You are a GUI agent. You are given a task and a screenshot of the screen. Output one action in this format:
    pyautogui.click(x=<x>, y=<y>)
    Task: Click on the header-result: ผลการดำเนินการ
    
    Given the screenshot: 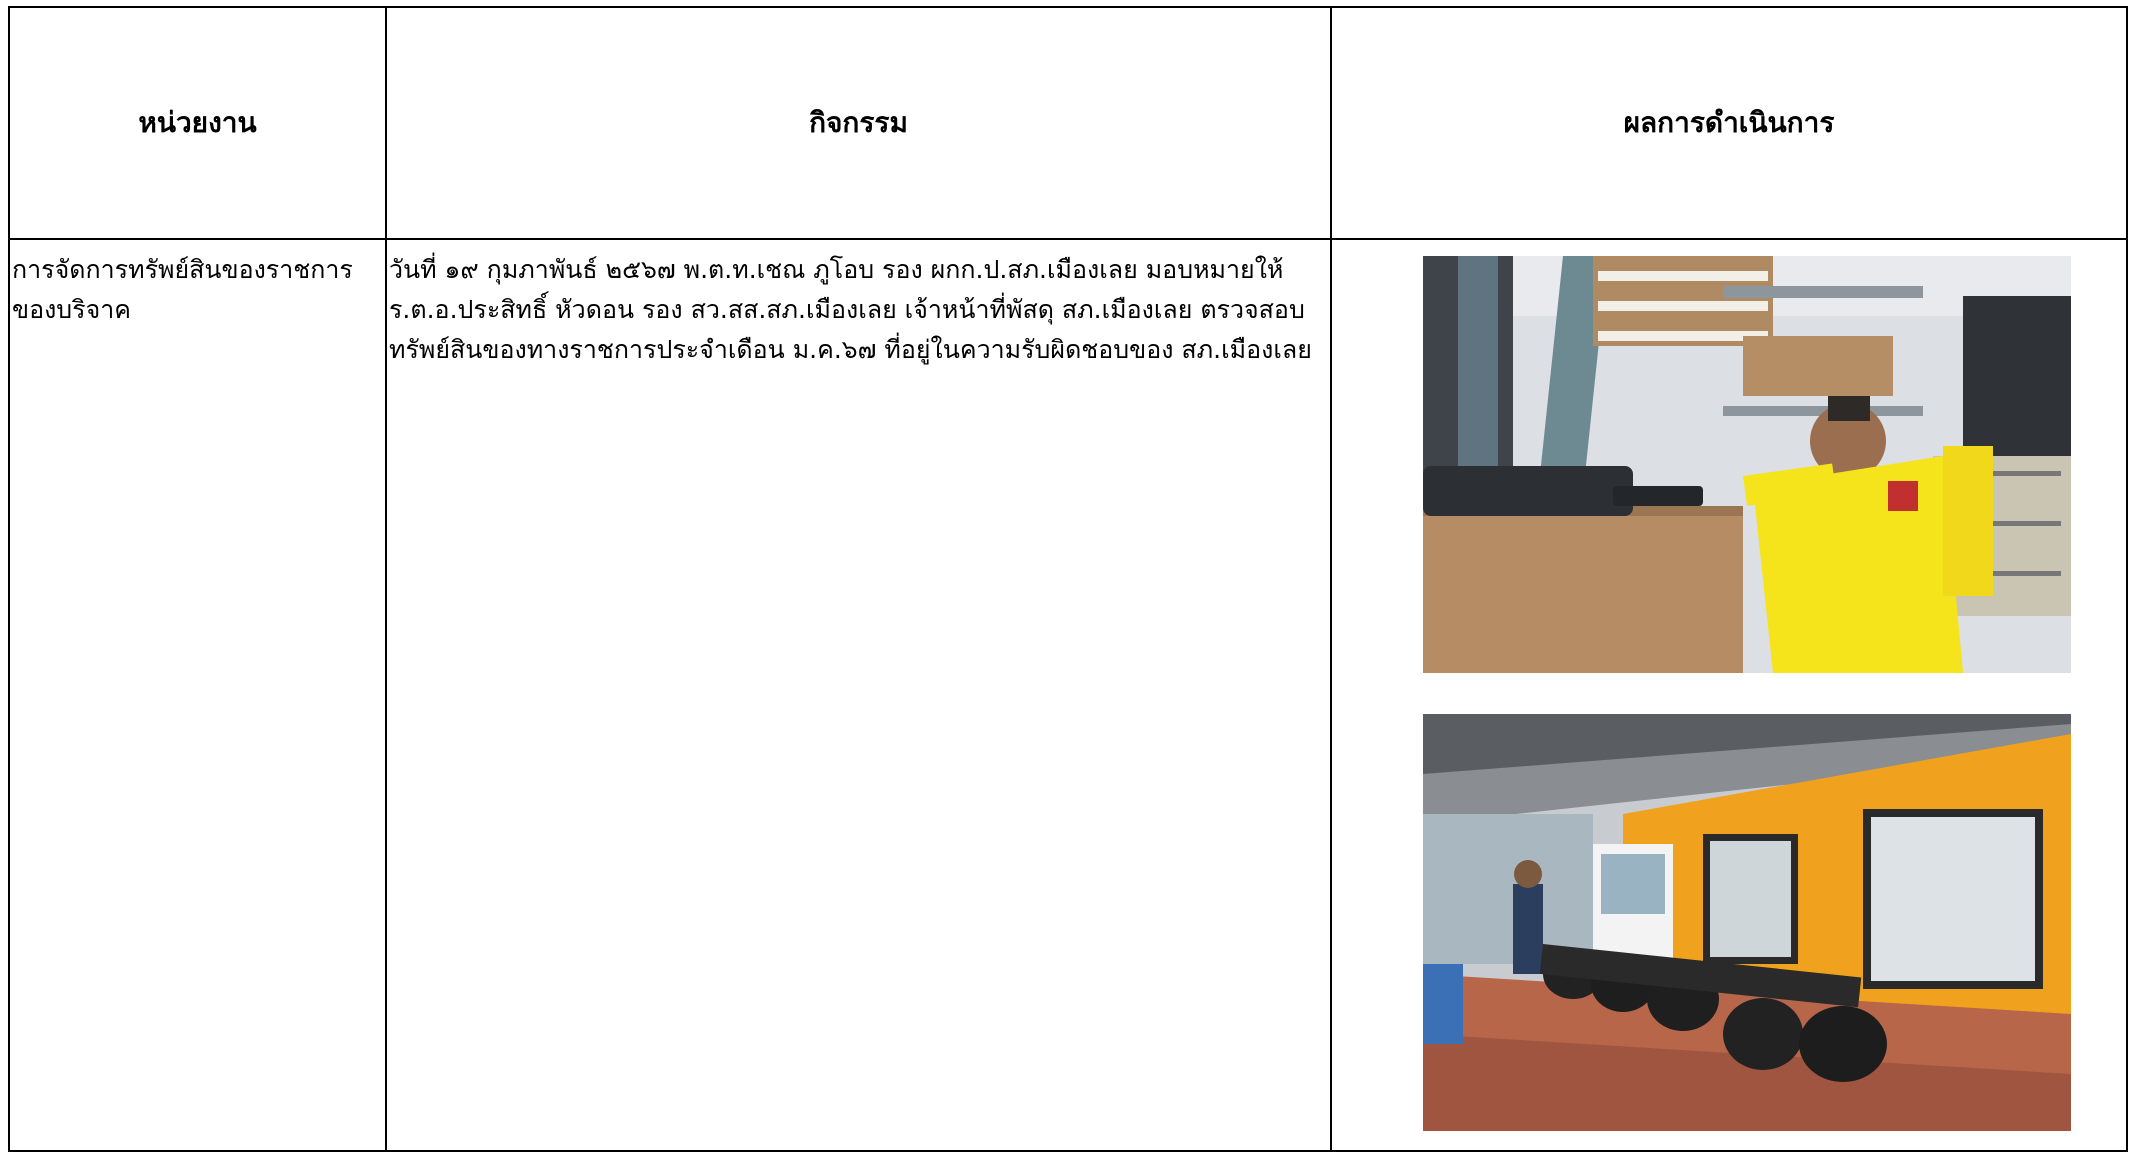 What is the action you would take?
    pyautogui.click(x=1729, y=123)
    